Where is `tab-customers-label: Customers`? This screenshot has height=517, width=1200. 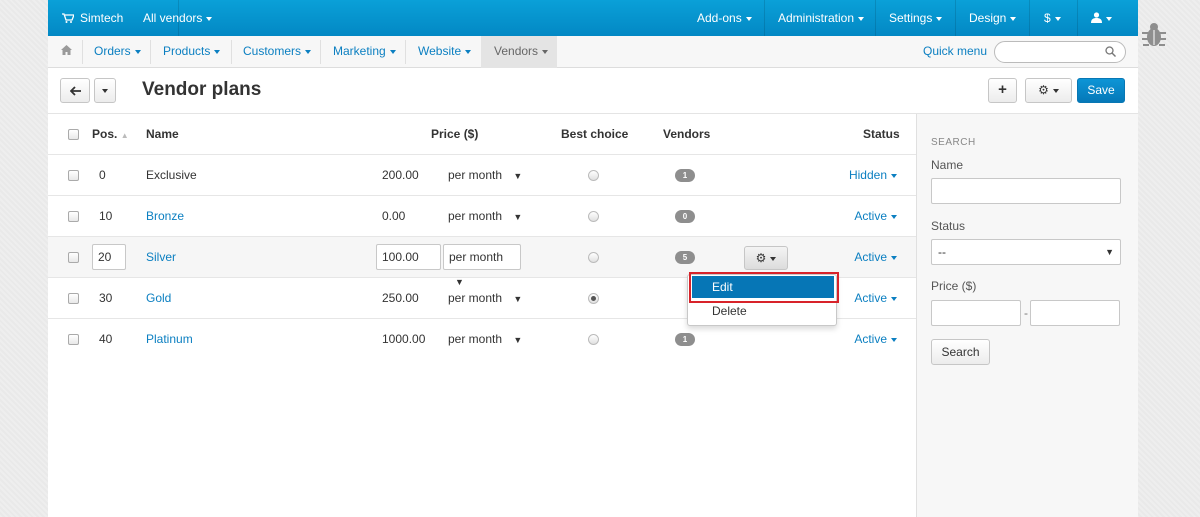
tab-customers-label: Customers is located at coordinates (272, 51).